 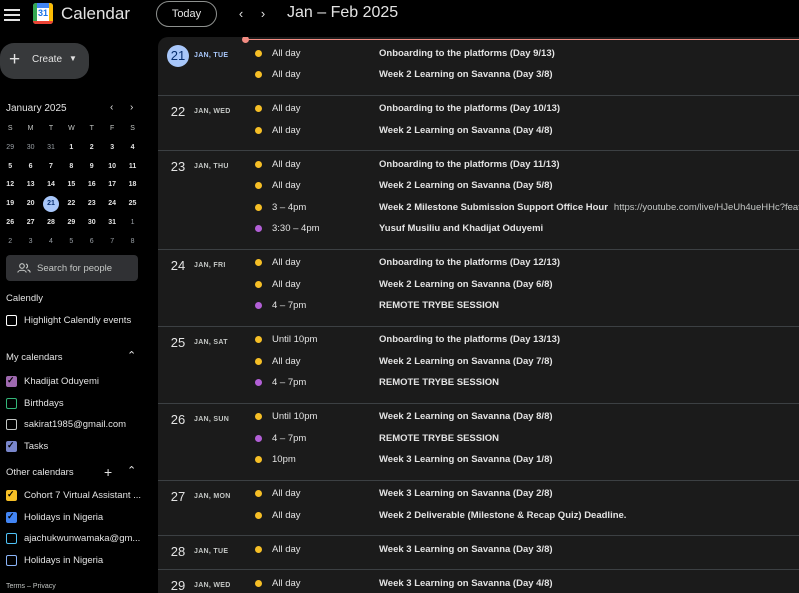 I want to click on mini-calendar-next-icon: ›, so click(x=131, y=107).